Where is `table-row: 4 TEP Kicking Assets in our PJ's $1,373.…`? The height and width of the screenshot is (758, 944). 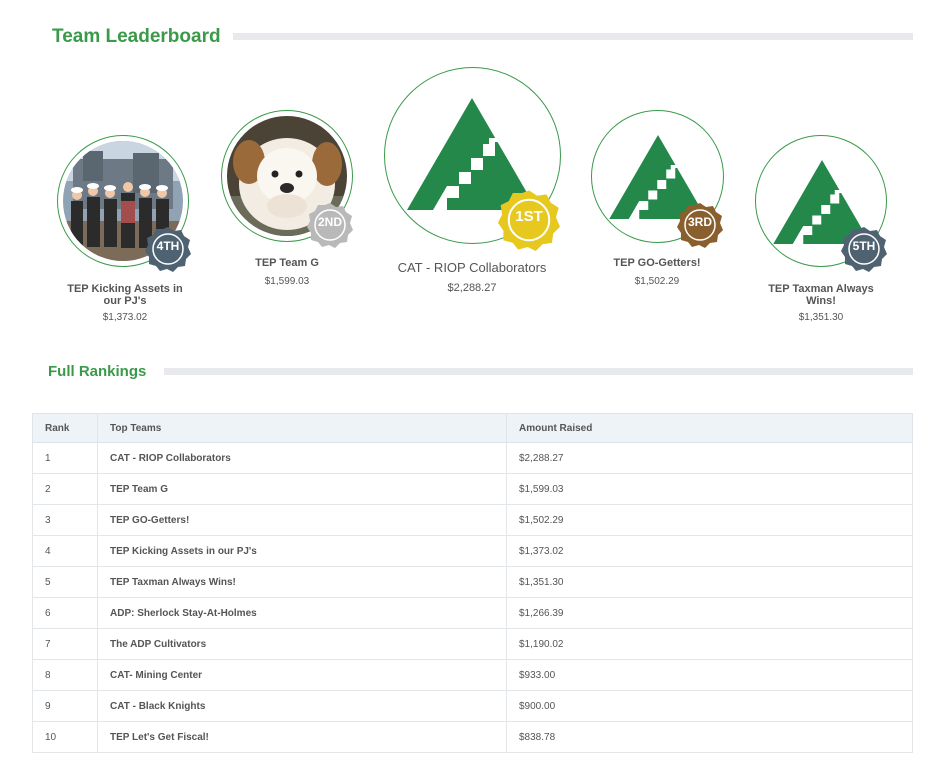
table-row: 4 TEP Kicking Assets in our PJ's $1,373.… is located at coordinates (472, 551).